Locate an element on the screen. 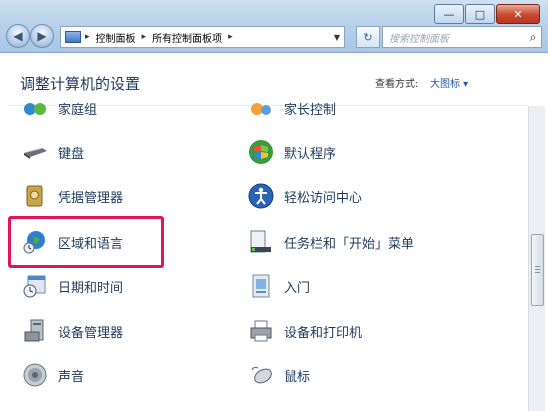  item-date-time: 日期和时间 is located at coordinates (72, 286).